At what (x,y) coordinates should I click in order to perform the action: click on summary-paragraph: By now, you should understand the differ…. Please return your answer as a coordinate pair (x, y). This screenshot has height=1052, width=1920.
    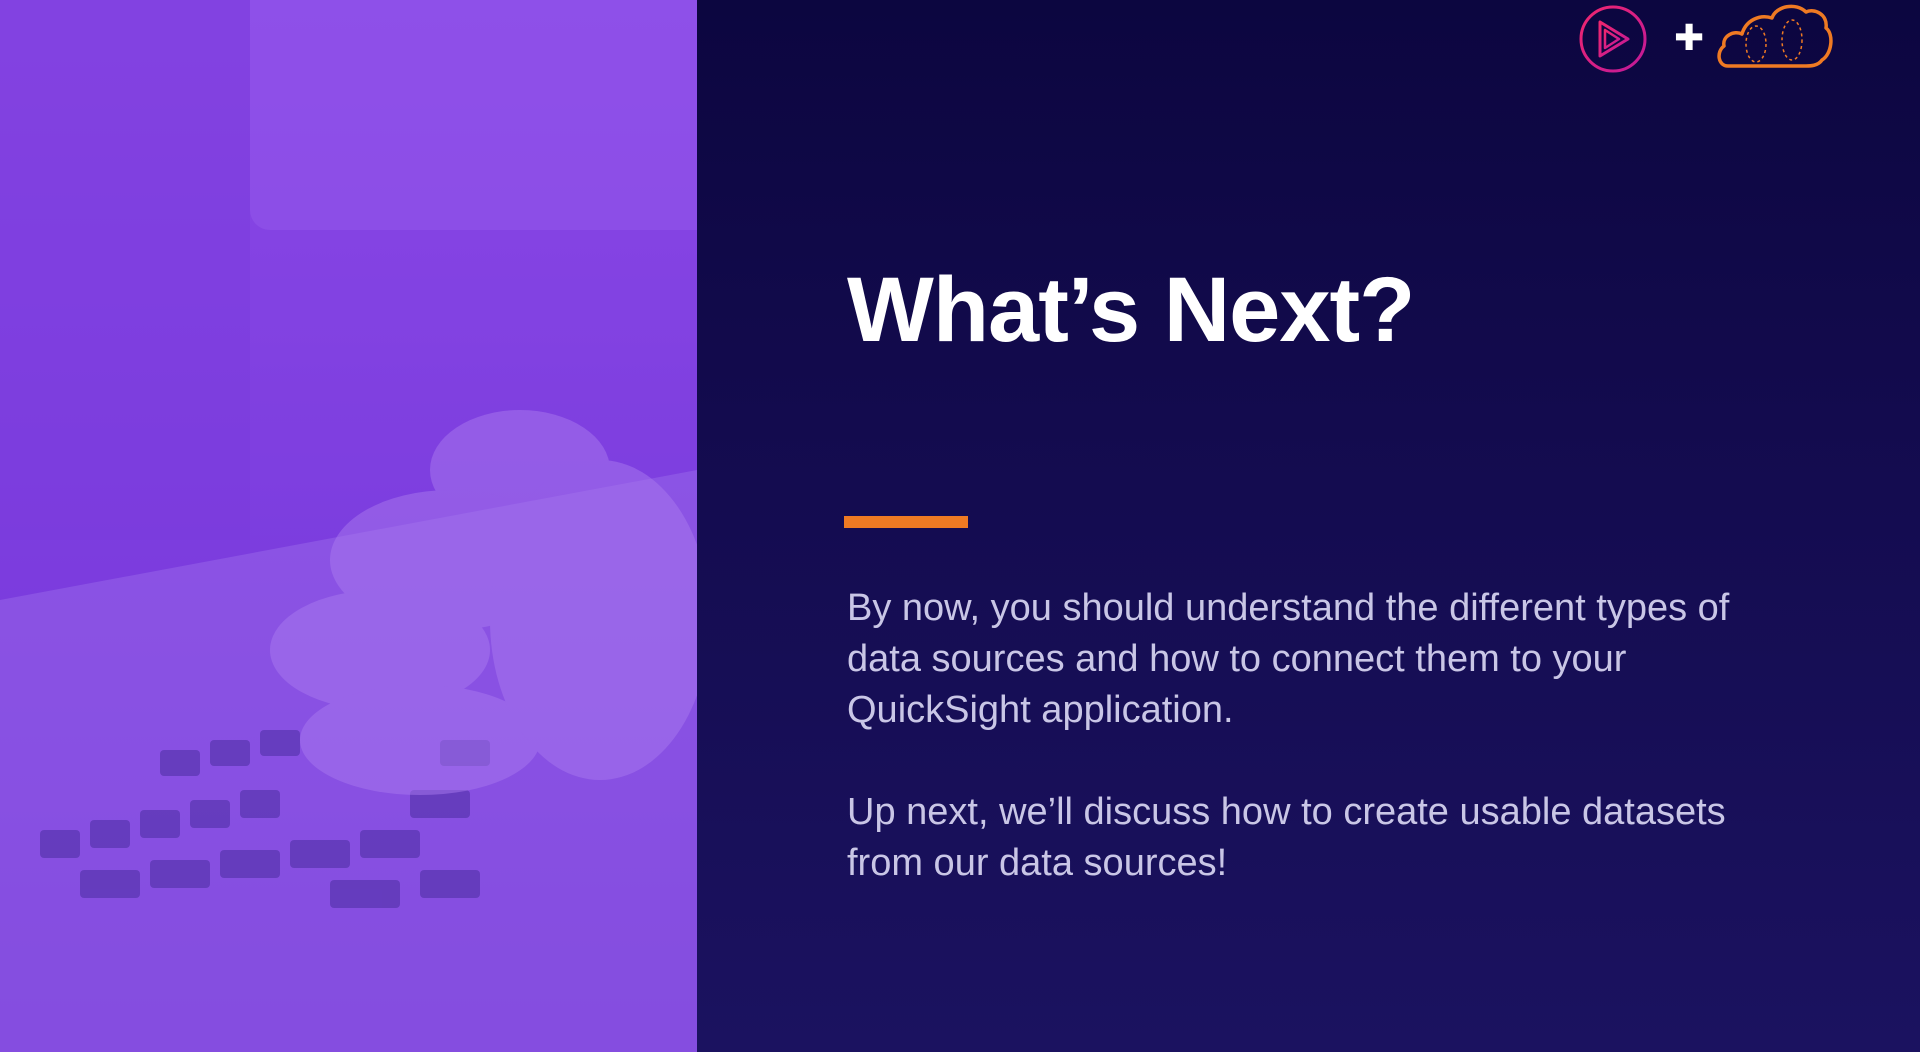
    Looking at the image, I should click on (1288, 659).